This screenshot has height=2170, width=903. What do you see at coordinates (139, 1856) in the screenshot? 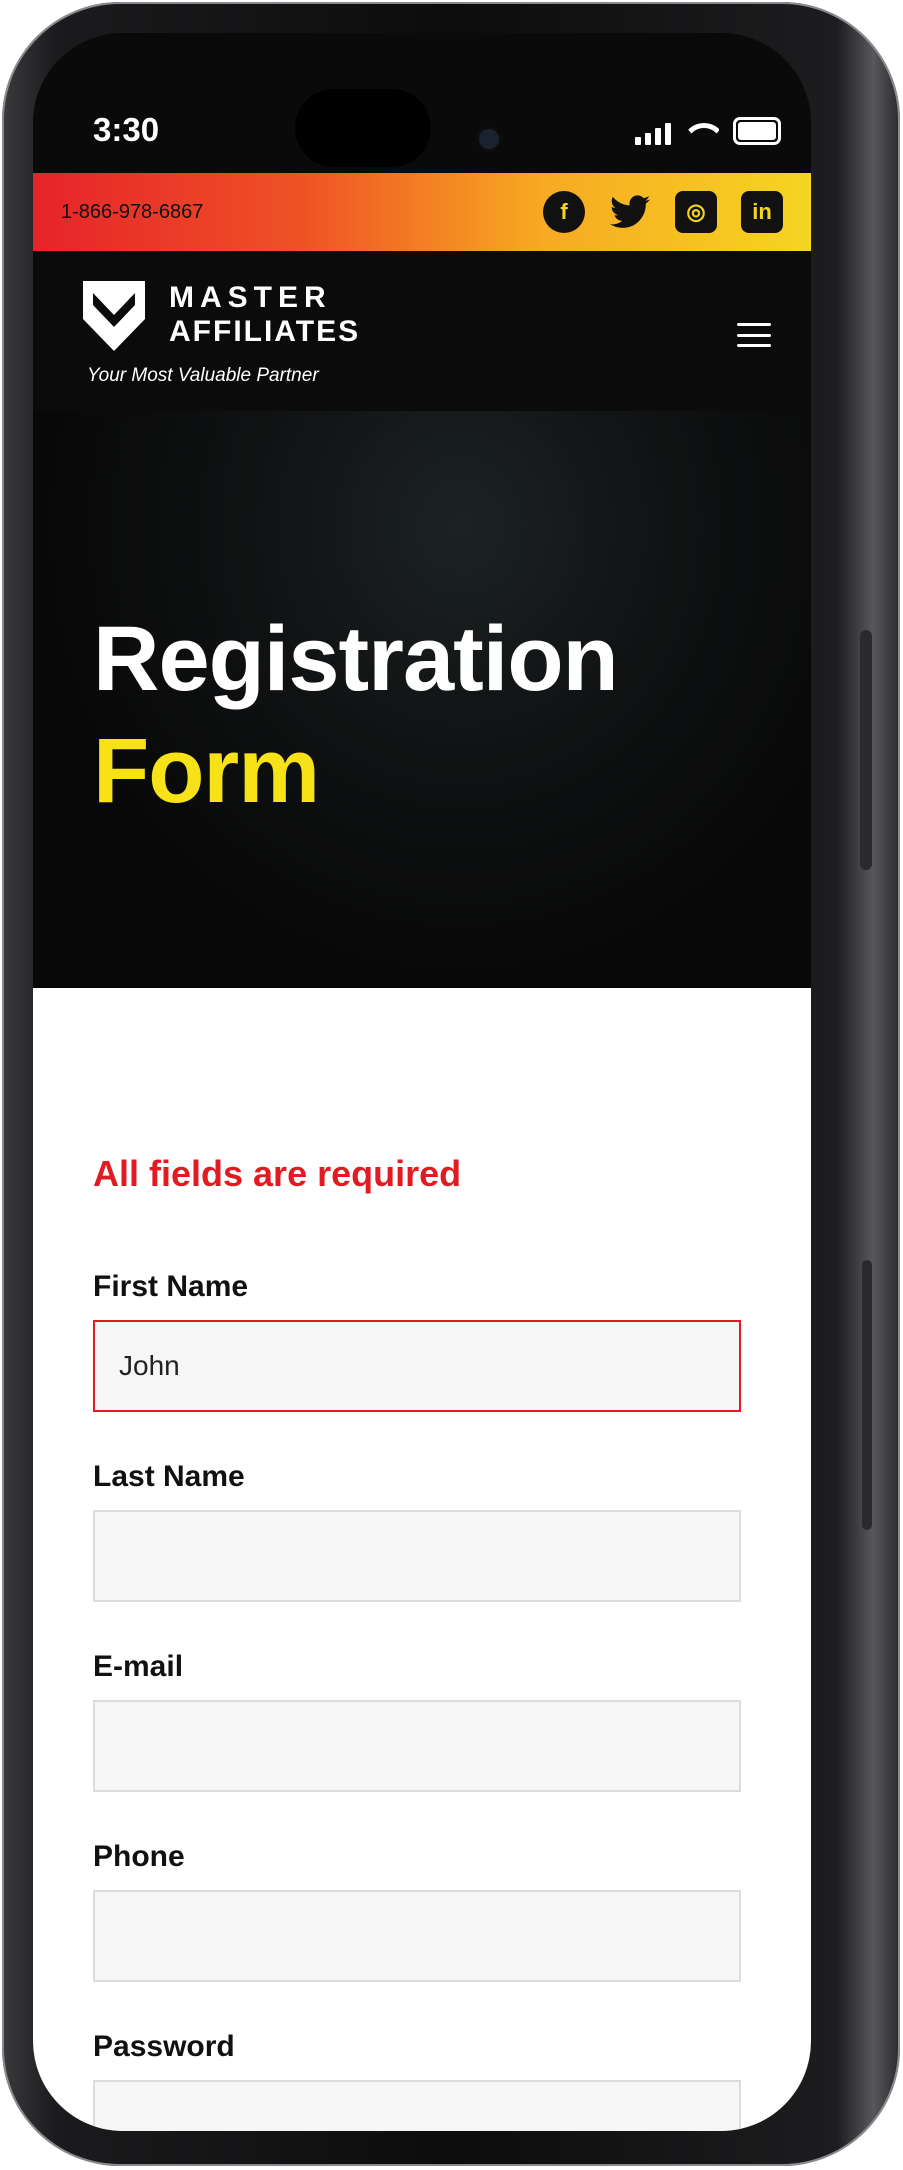
I see `phone-label: Phone` at bounding box center [139, 1856].